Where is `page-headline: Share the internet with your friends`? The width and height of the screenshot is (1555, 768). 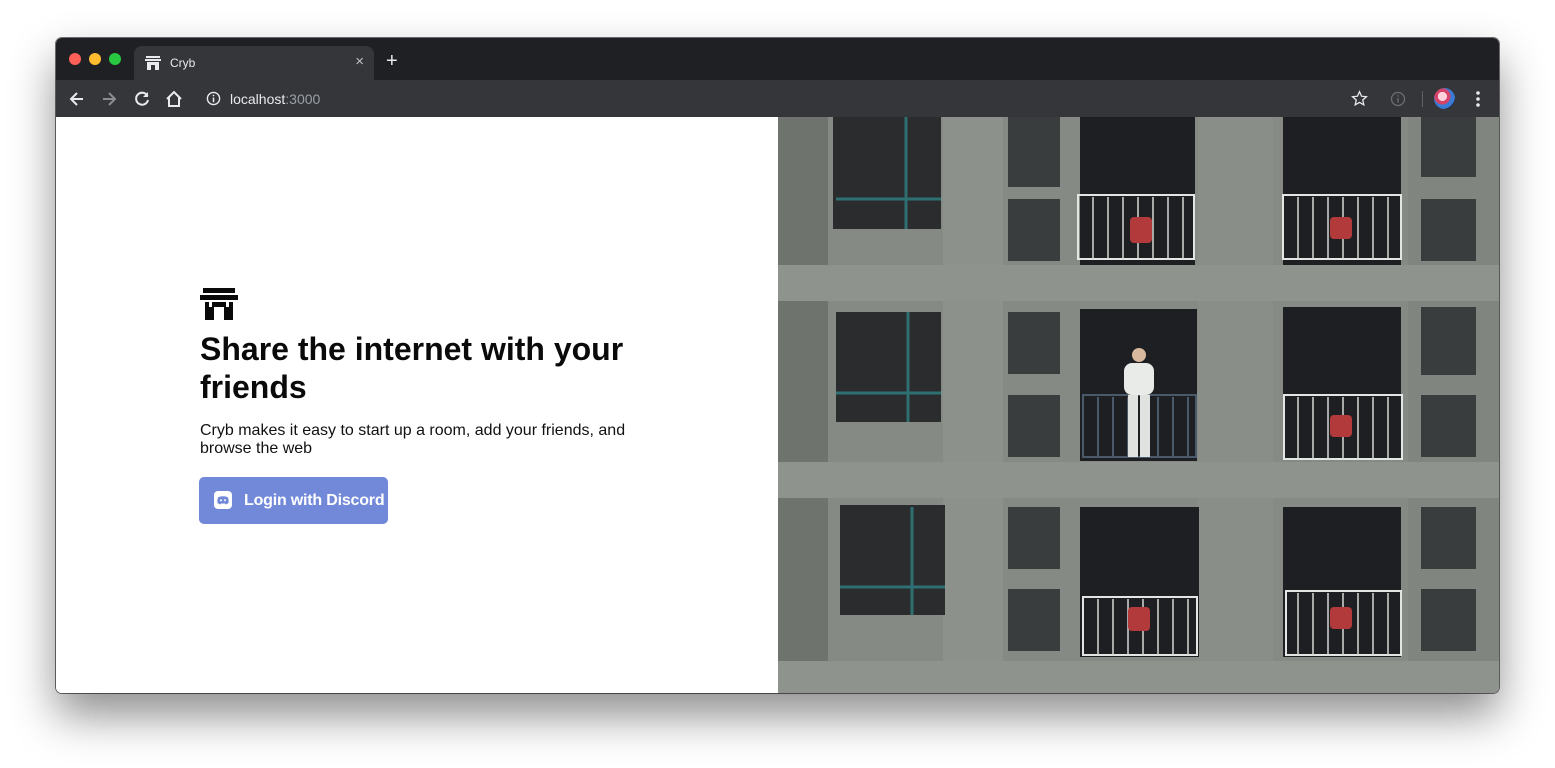 page-headline: Share the internet with your friends is located at coordinates (412, 368).